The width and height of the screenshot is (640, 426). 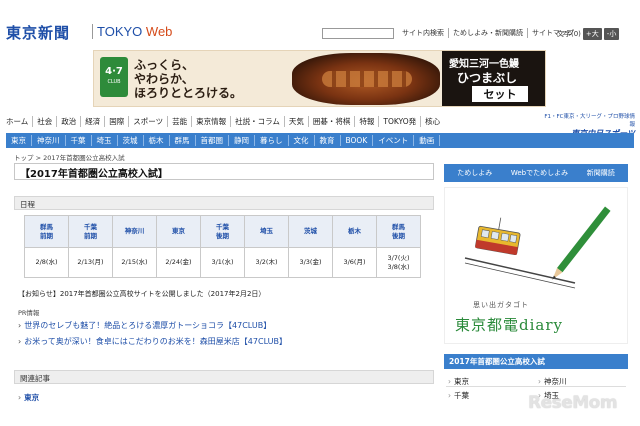 I want to click on schedule-header-cell: 千葉 後期, so click(x=222, y=231).